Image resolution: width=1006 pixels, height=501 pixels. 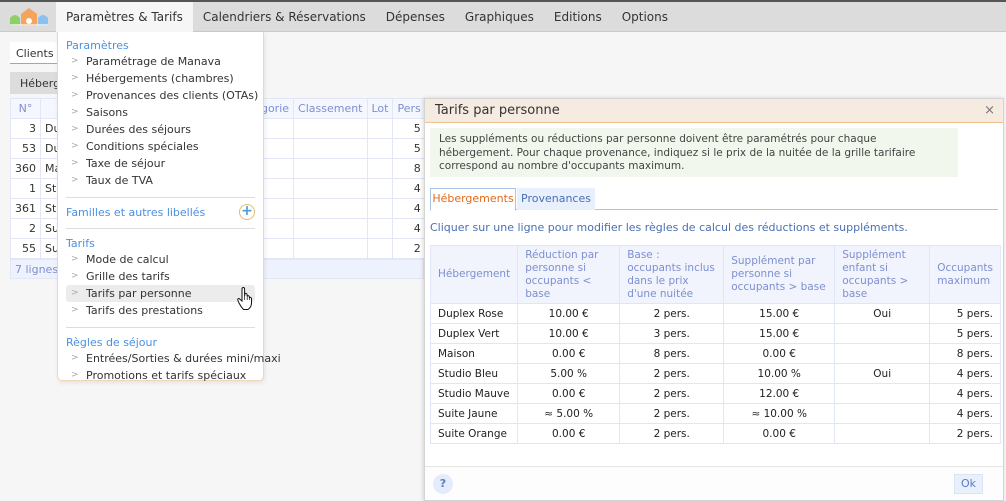 What do you see at coordinates (415, 17) in the screenshot?
I see `menu-depenses: Dépenses` at bounding box center [415, 17].